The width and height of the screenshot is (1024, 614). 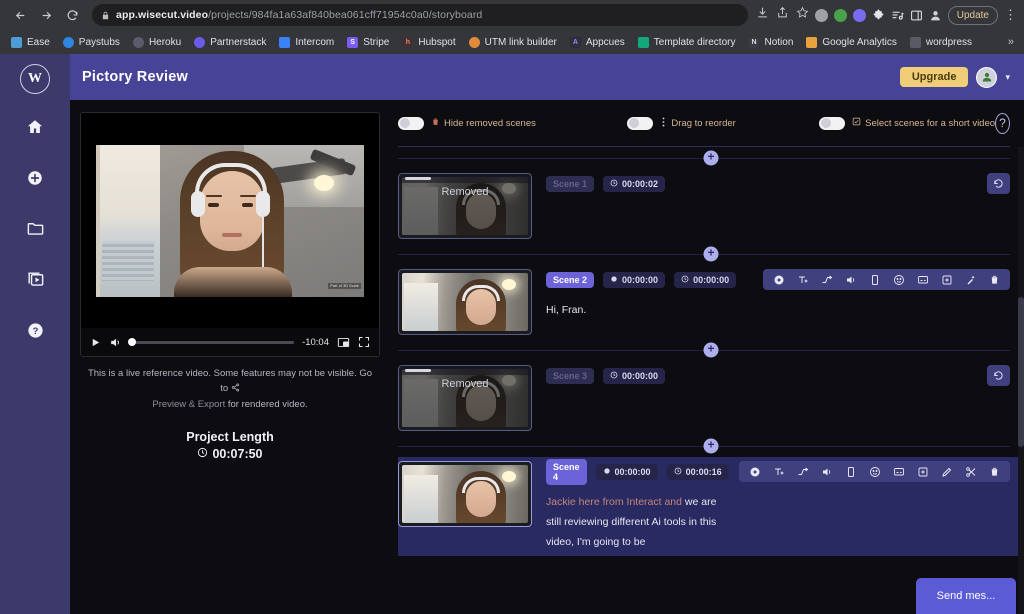 What do you see at coordinates (95, 342) in the screenshot?
I see `play-button` at bounding box center [95, 342].